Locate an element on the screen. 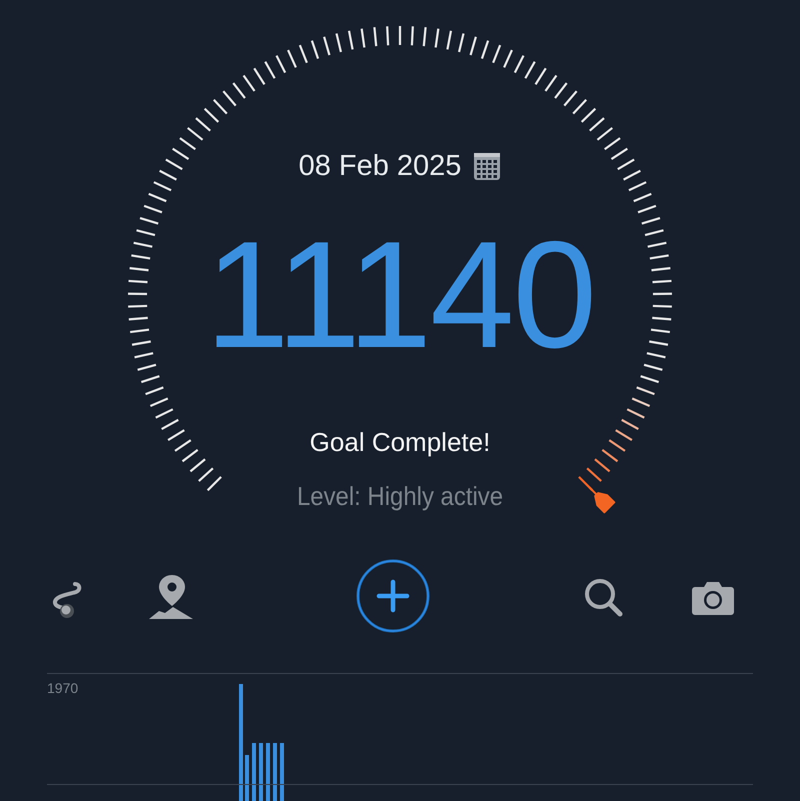 The width and height of the screenshot is (800, 801). date-label: 08 Feb 2025 is located at coordinates (380, 166).